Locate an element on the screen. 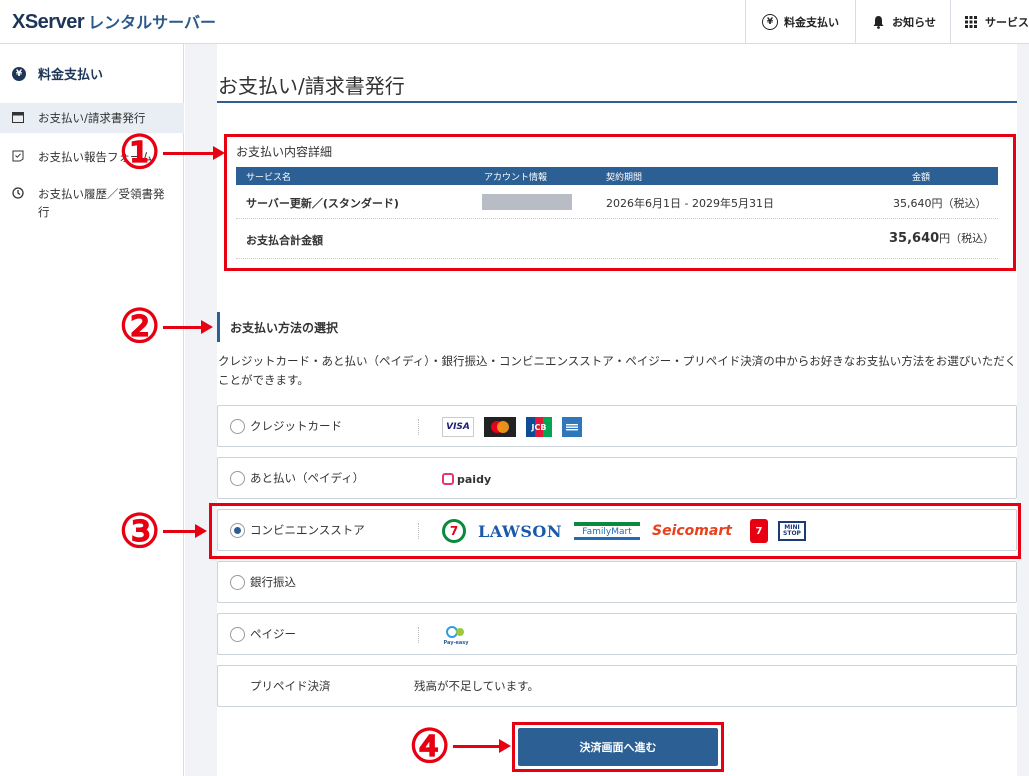 Image resolution: width=1029 pixels, height=776 pixels. option-bank-transfer: 銀行振込 is located at coordinates (617, 582).